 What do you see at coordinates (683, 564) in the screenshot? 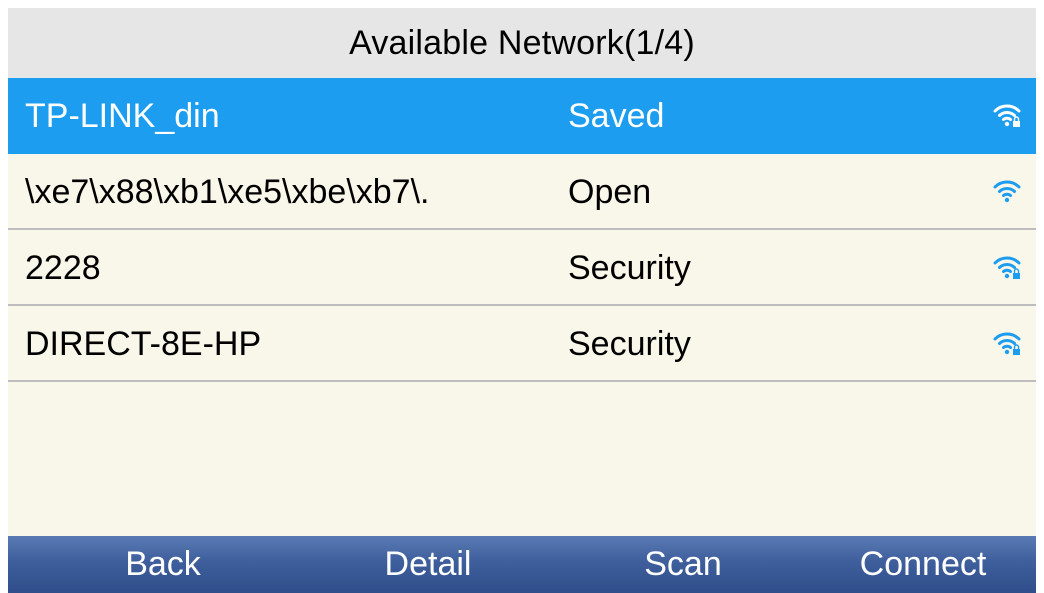
I see `scan-button: Scan` at bounding box center [683, 564].